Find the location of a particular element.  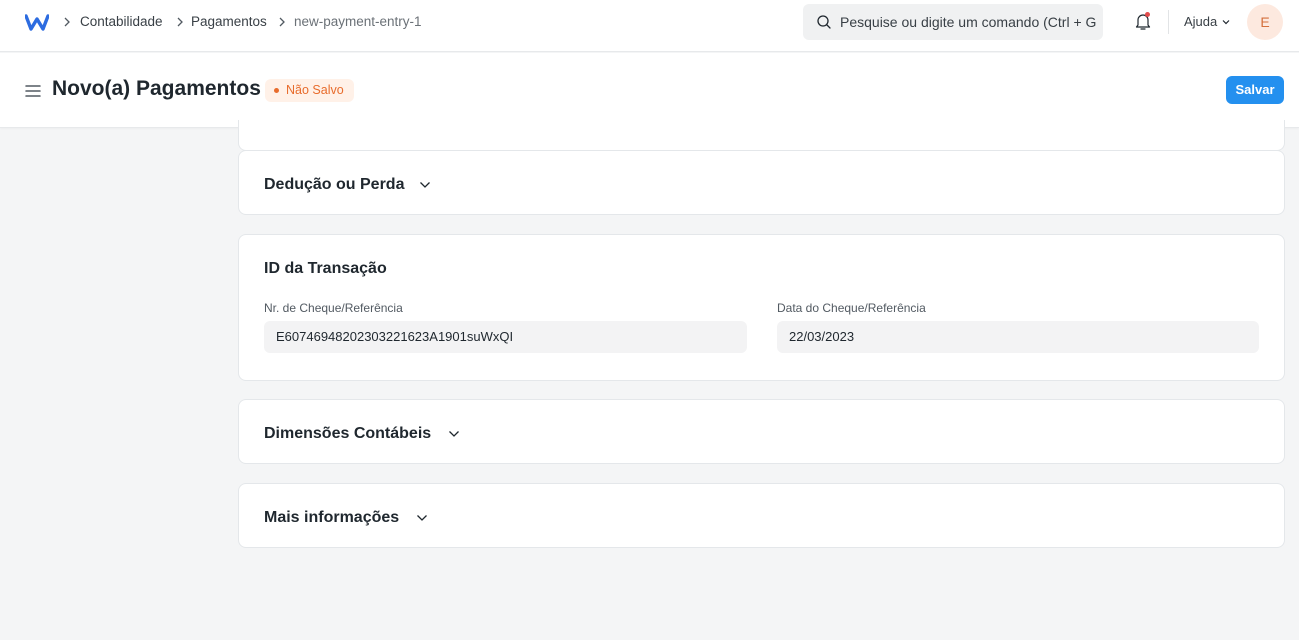

page-title: Novo(a) Pagamentos is located at coordinates (156, 88).